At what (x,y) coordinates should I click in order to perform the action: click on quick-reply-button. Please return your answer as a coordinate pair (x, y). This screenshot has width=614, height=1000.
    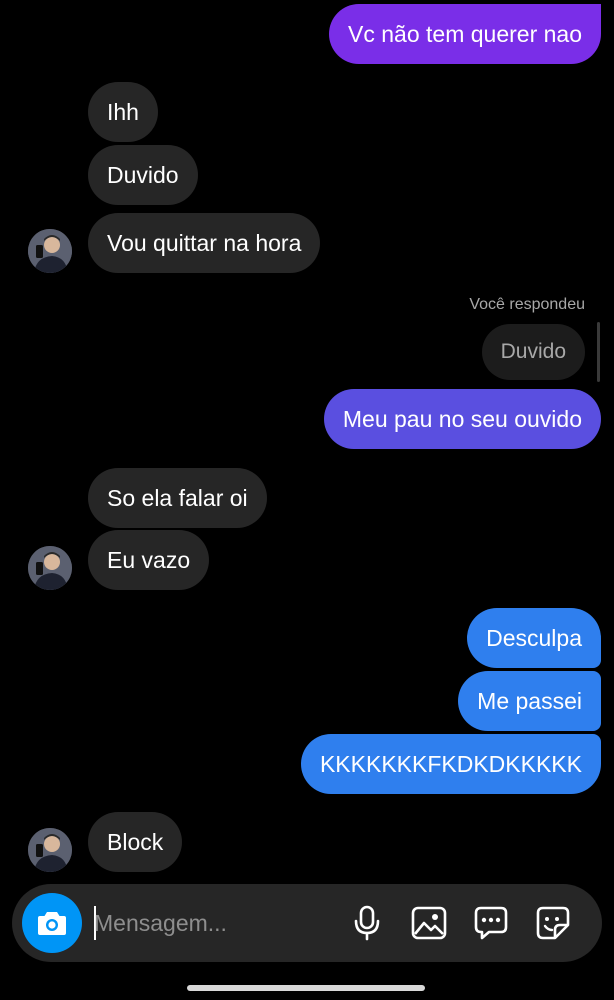
    Looking at the image, I should click on (491, 923).